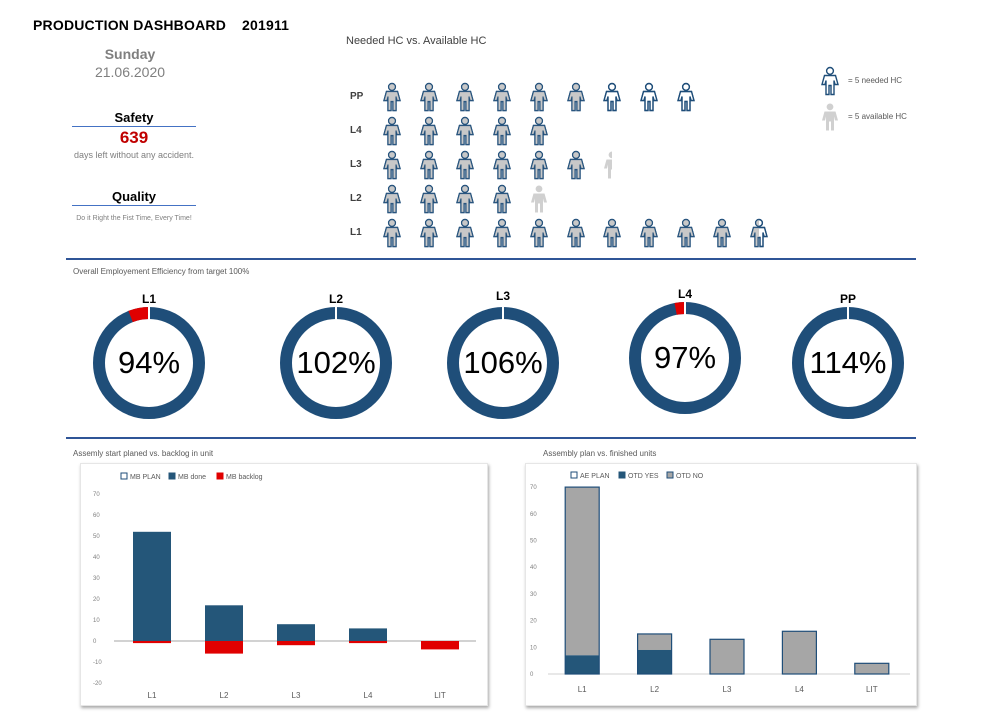  Describe the element at coordinates (533, 542) in the screenshot. I see `y-tick-label: 50` at that location.